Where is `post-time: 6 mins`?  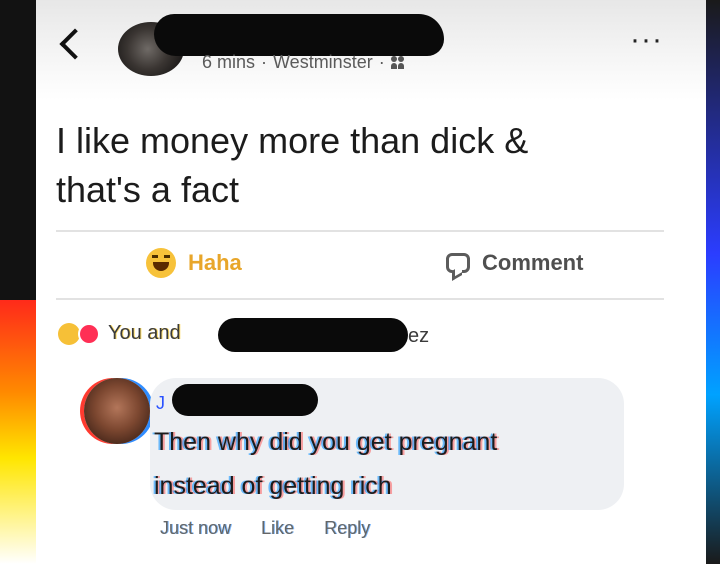
post-time: 6 mins is located at coordinates (228, 62).